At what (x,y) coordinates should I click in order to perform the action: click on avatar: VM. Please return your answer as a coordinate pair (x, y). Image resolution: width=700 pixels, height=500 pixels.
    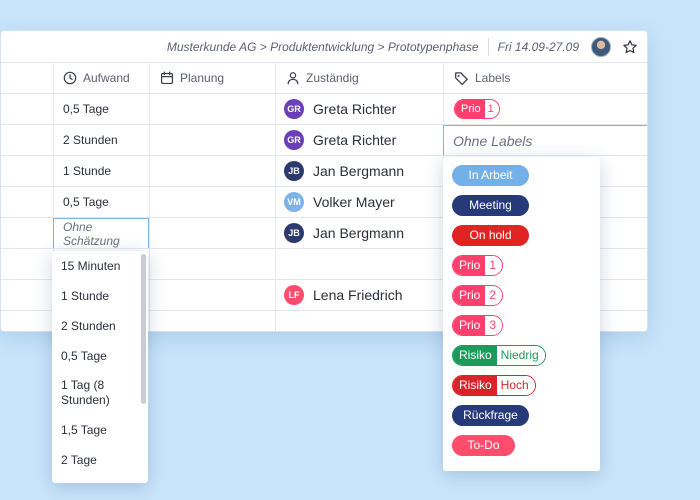
    Looking at the image, I should click on (294, 202).